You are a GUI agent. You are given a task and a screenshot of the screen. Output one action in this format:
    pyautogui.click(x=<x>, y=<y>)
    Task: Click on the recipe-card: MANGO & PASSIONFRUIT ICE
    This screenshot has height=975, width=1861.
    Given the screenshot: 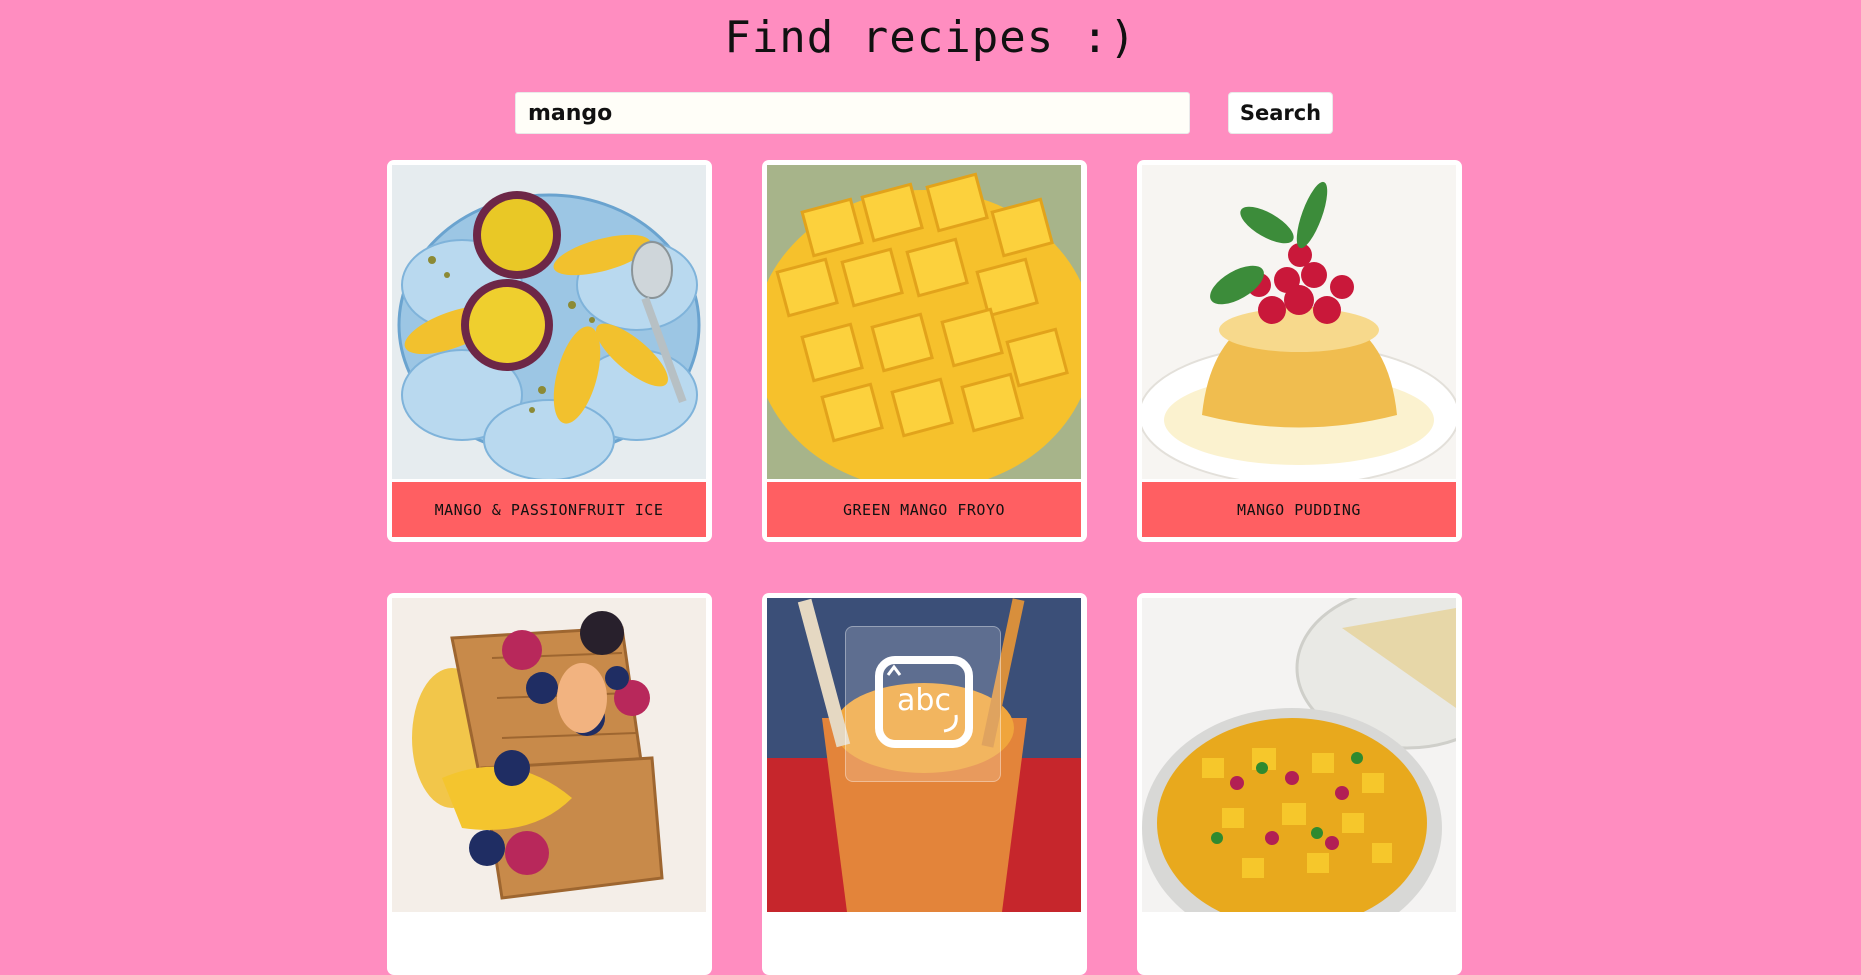 What is the action you would take?
    pyautogui.click(x=549, y=351)
    